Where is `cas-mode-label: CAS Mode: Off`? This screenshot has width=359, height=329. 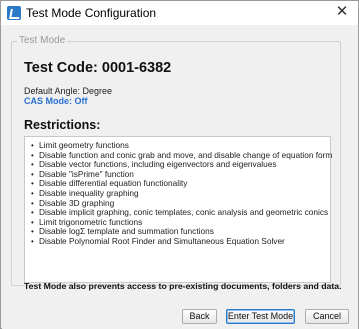
cas-mode-label: CAS Mode: Off is located at coordinates (56, 101).